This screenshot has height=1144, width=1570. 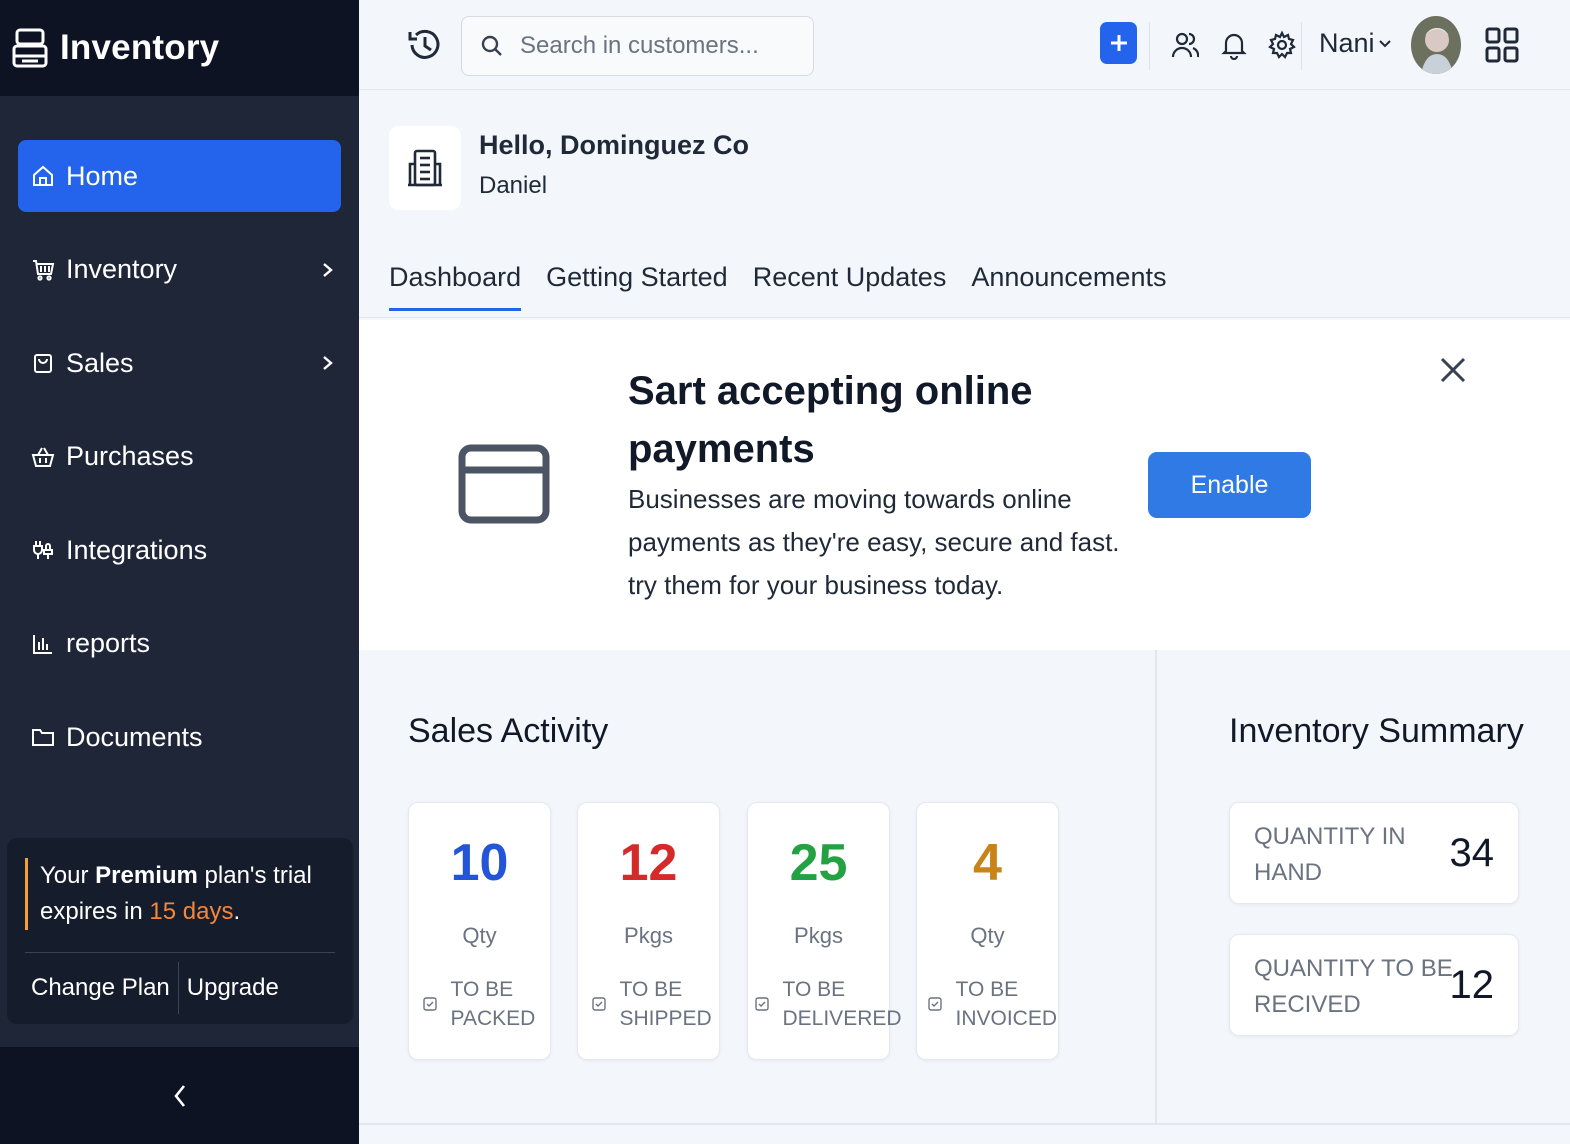 I want to click on app-title: Inventory, so click(x=140, y=47).